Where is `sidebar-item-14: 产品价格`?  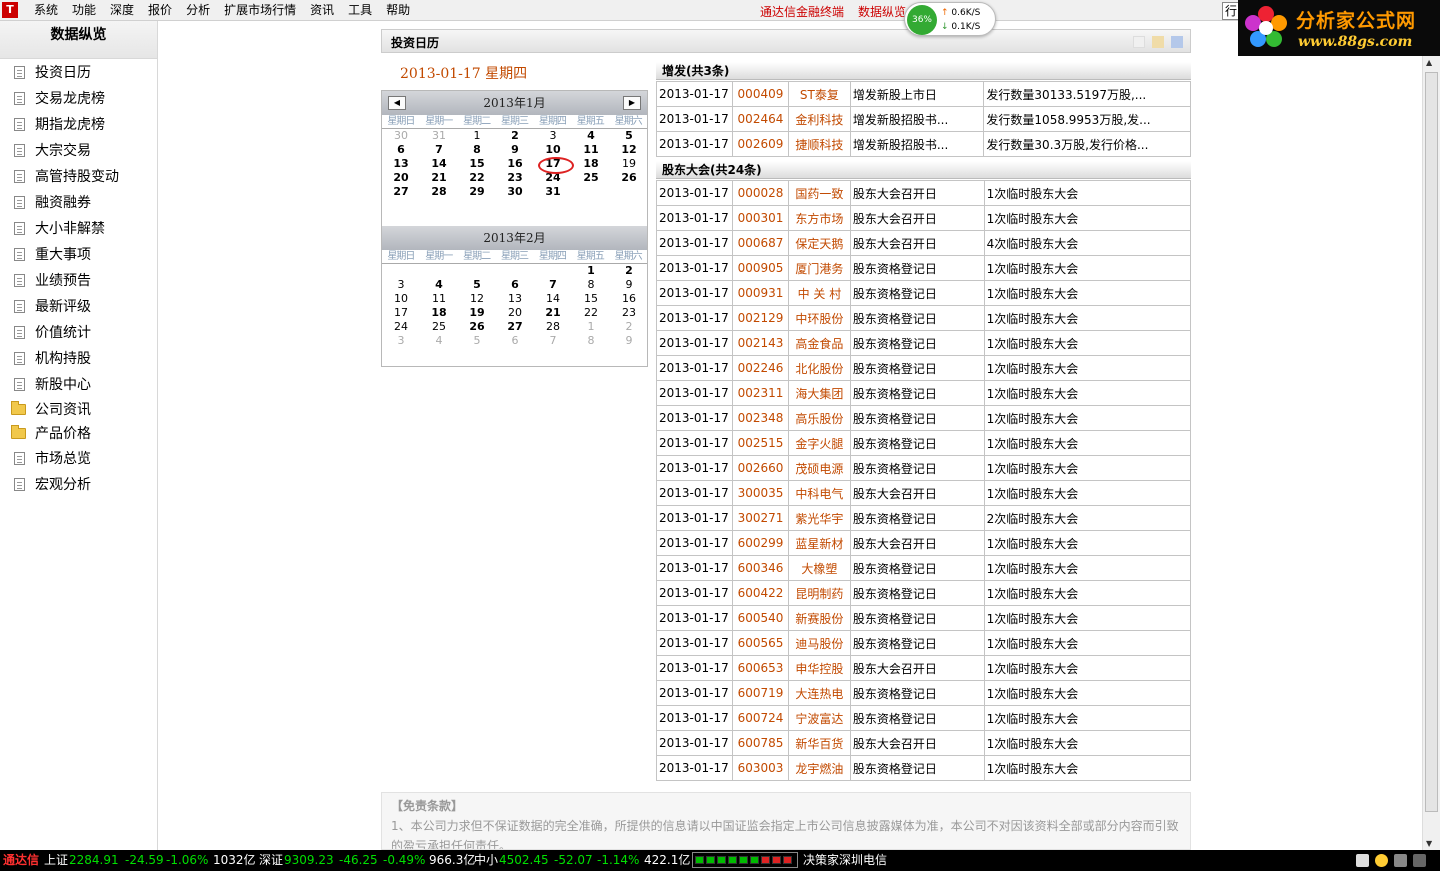
sidebar-item-14: 产品价格 is located at coordinates (78, 433).